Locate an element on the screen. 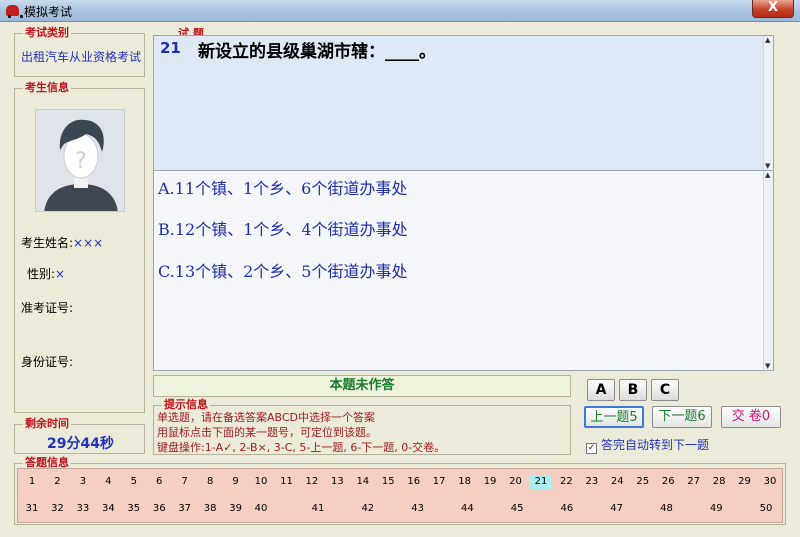 The width and height of the screenshot is (800, 537). question-number-cell-11: 11 is located at coordinates (286, 482).